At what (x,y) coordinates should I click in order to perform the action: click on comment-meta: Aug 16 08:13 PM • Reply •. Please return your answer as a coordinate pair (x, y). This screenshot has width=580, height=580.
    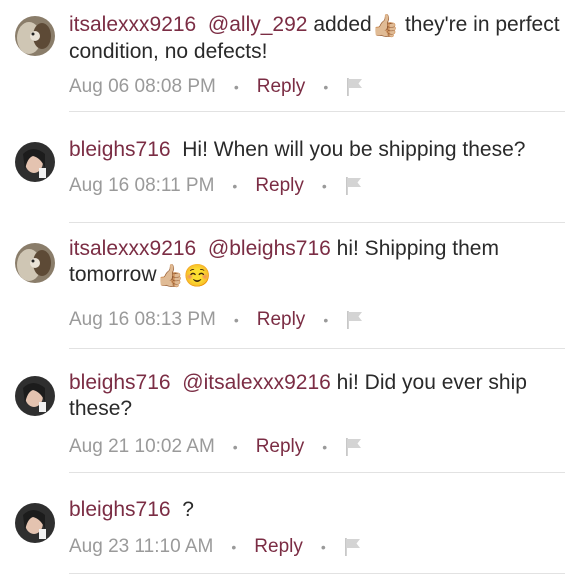
    Looking at the image, I should click on (216, 320).